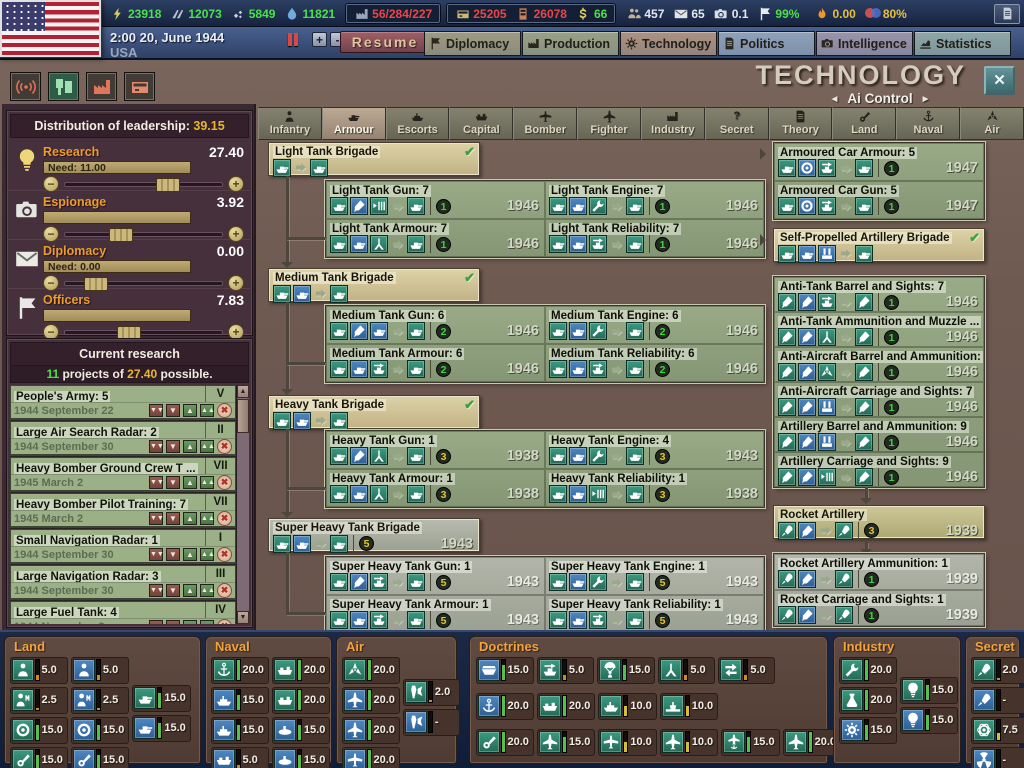 The width and height of the screenshot is (1024, 768). What do you see at coordinates (609, 123) in the screenshot?
I see `tech-tab-fighter: Fighter` at bounding box center [609, 123].